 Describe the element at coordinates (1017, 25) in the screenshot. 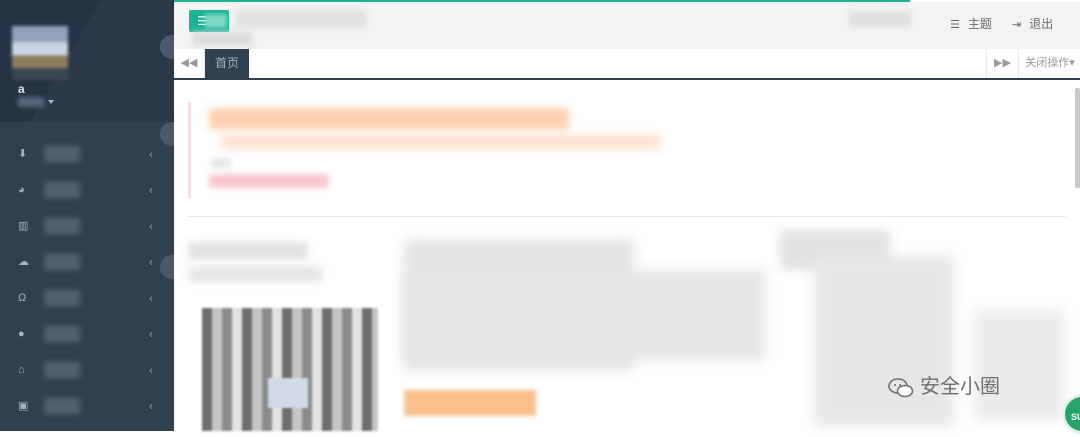

I see `logout-icon: ⇥` at that location.